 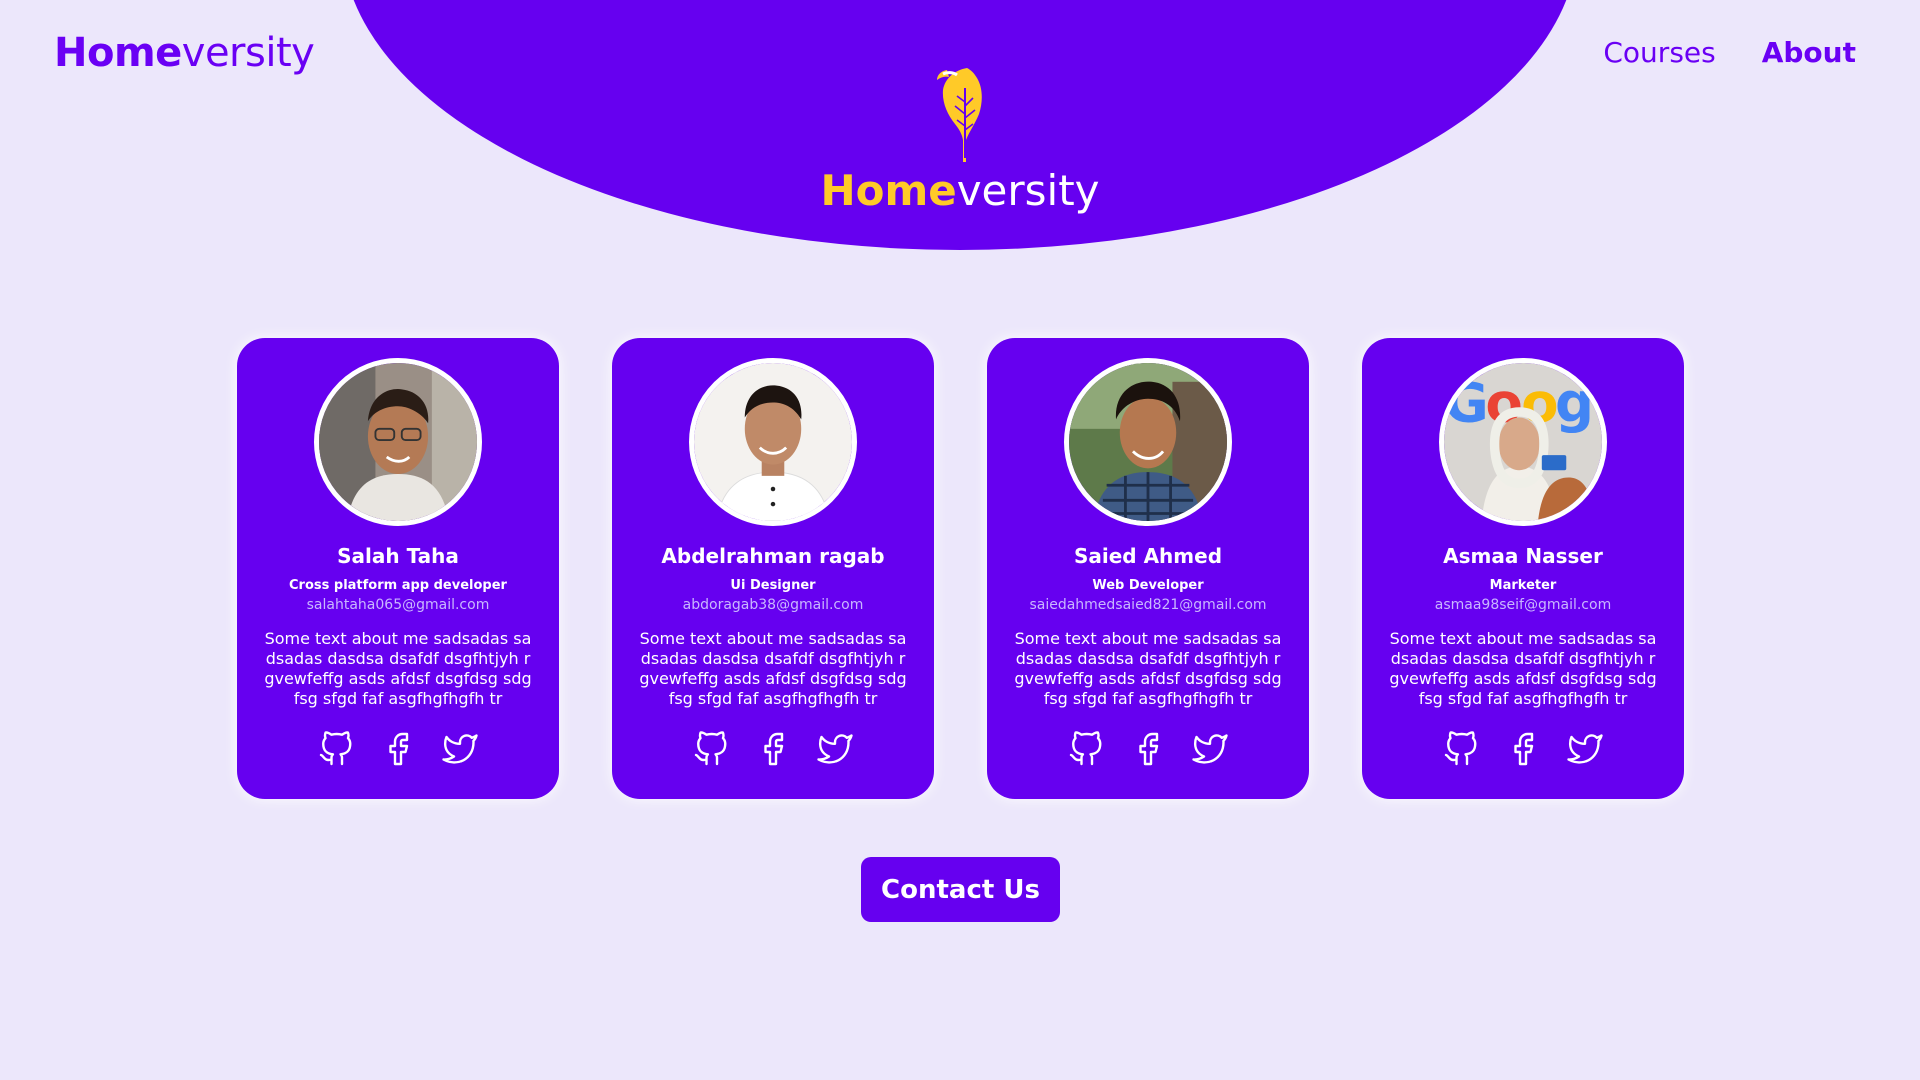 I want to click on svg-text: g, so click(x=1574, y=402).